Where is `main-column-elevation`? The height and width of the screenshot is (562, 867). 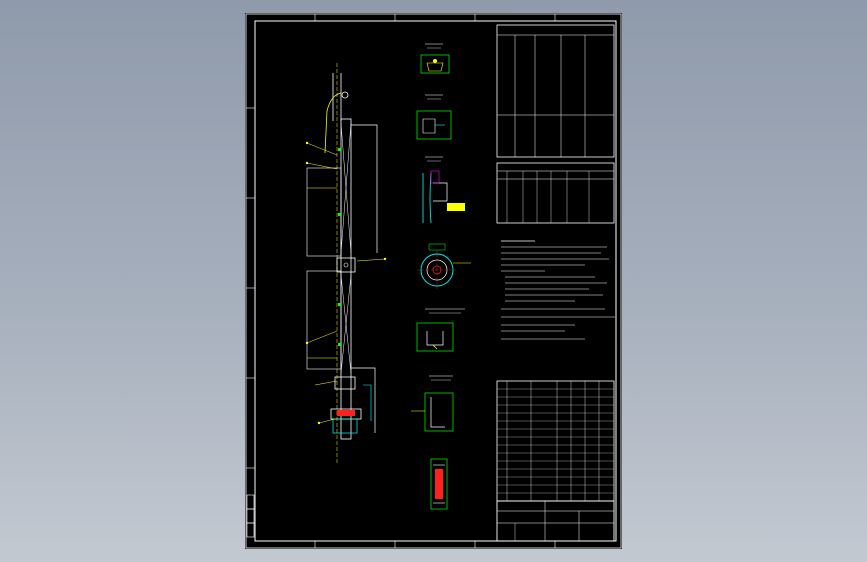
main-column-elevation is located at coordinates (346, 264).